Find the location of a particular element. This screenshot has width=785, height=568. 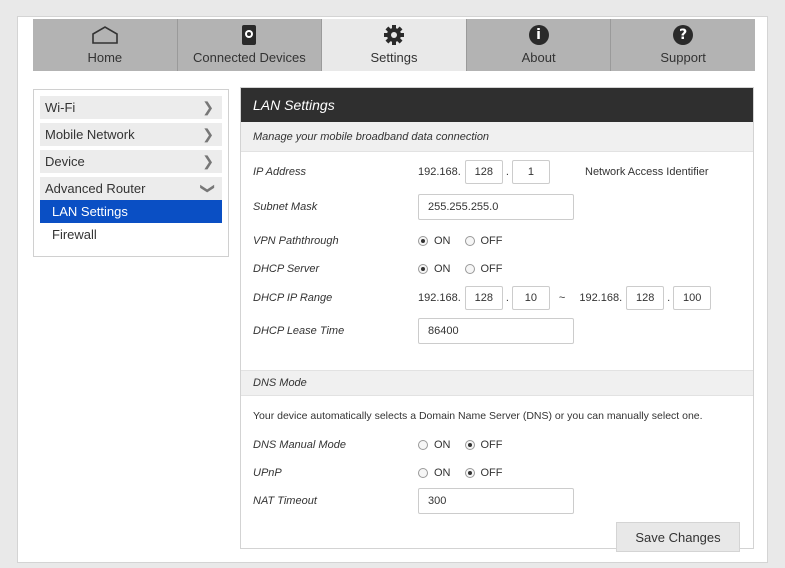

lease-time-field: 86400 is located at coordinates (496, 331).